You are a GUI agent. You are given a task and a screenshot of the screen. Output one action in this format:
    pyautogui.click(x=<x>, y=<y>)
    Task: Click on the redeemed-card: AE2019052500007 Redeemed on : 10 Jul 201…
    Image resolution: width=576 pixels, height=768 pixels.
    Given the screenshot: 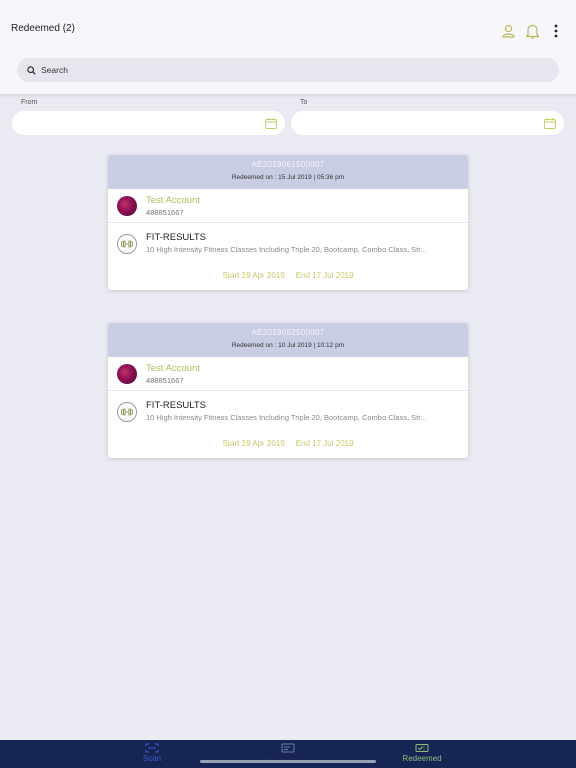 What is the action you would take?
    pyautogui.click(x=288, y=390)
    